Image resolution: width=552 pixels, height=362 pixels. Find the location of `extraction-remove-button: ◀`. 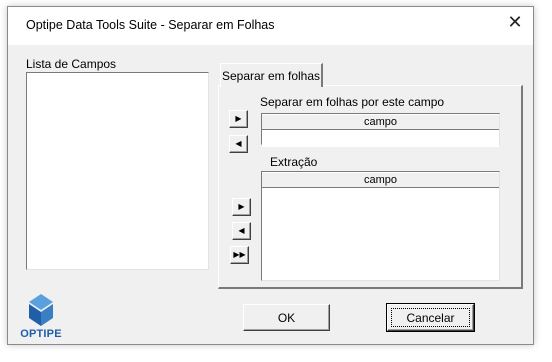

extraction-remove-button: ◀ is located at coordinates (241, 231).